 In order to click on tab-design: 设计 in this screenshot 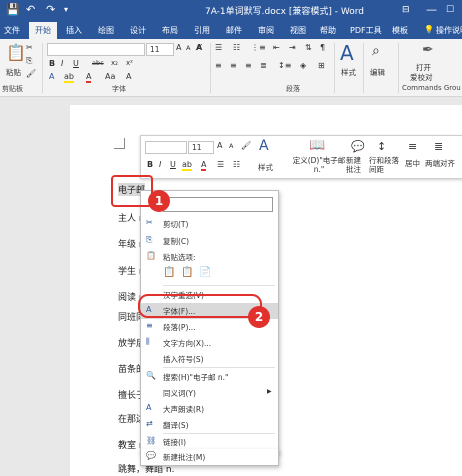, I will do `click(138, 30)`.